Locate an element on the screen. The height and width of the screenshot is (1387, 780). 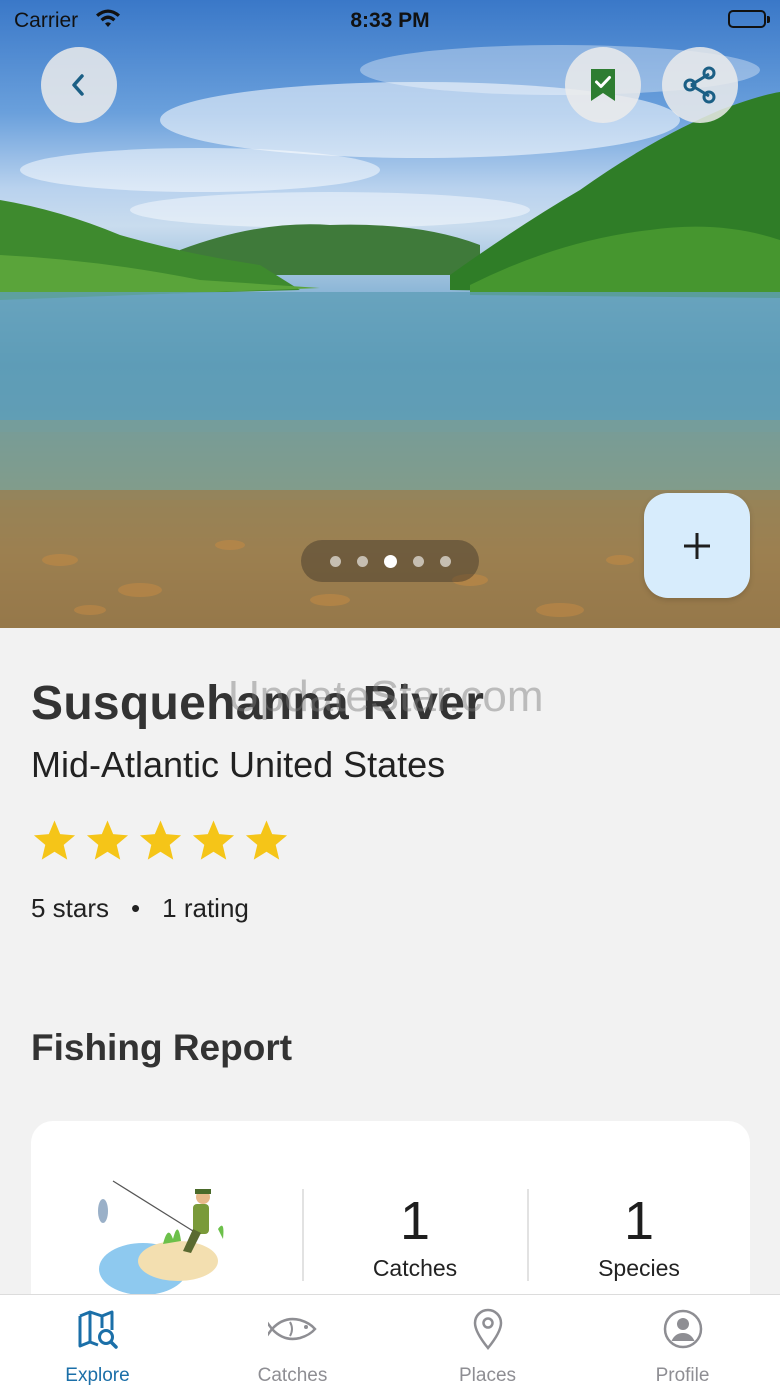
tab-bar: Explore Catches Places Profile is located at coordinates (390, 1340).